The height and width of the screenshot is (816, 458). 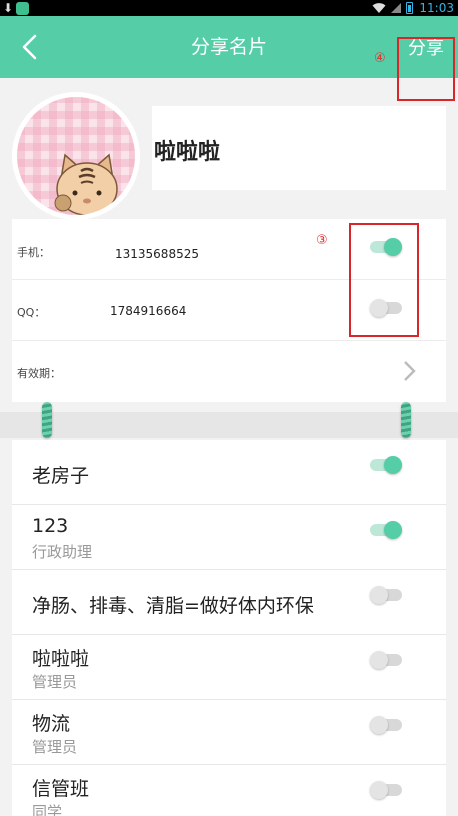 What do you see at coordinates (148, 311) in the screenshot?
I see `qq-value: 1784916664` at bounding box center [148, 311].